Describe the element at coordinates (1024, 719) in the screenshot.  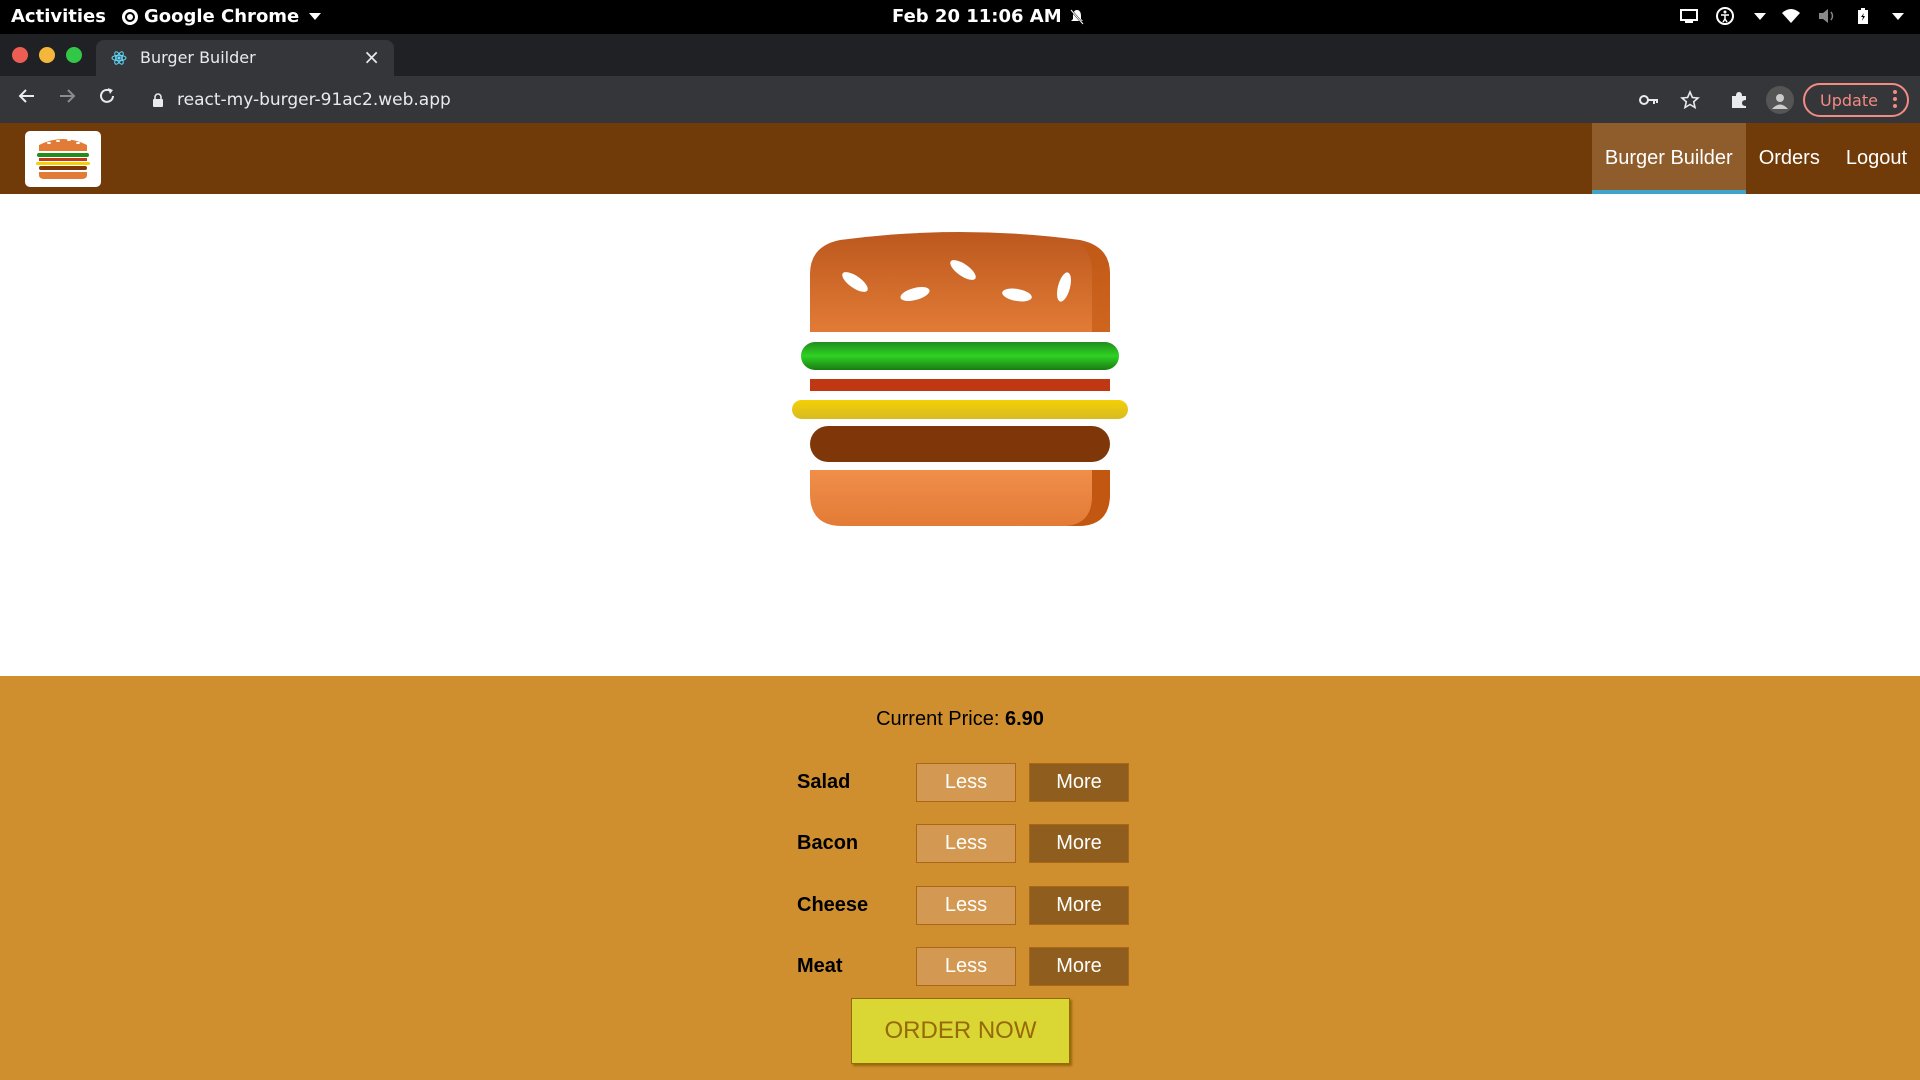
I see `price-value: 6.90` at that location.